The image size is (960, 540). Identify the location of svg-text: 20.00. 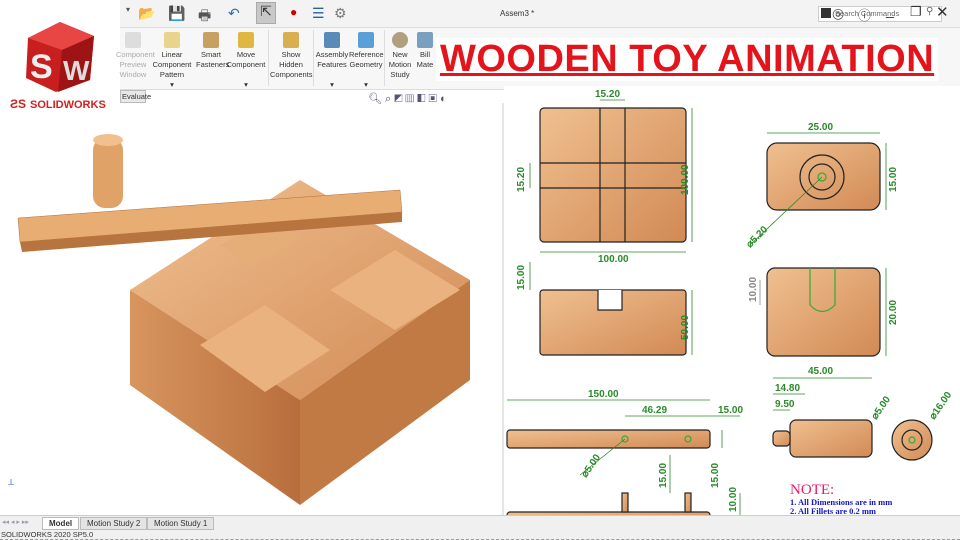
(893, 312).